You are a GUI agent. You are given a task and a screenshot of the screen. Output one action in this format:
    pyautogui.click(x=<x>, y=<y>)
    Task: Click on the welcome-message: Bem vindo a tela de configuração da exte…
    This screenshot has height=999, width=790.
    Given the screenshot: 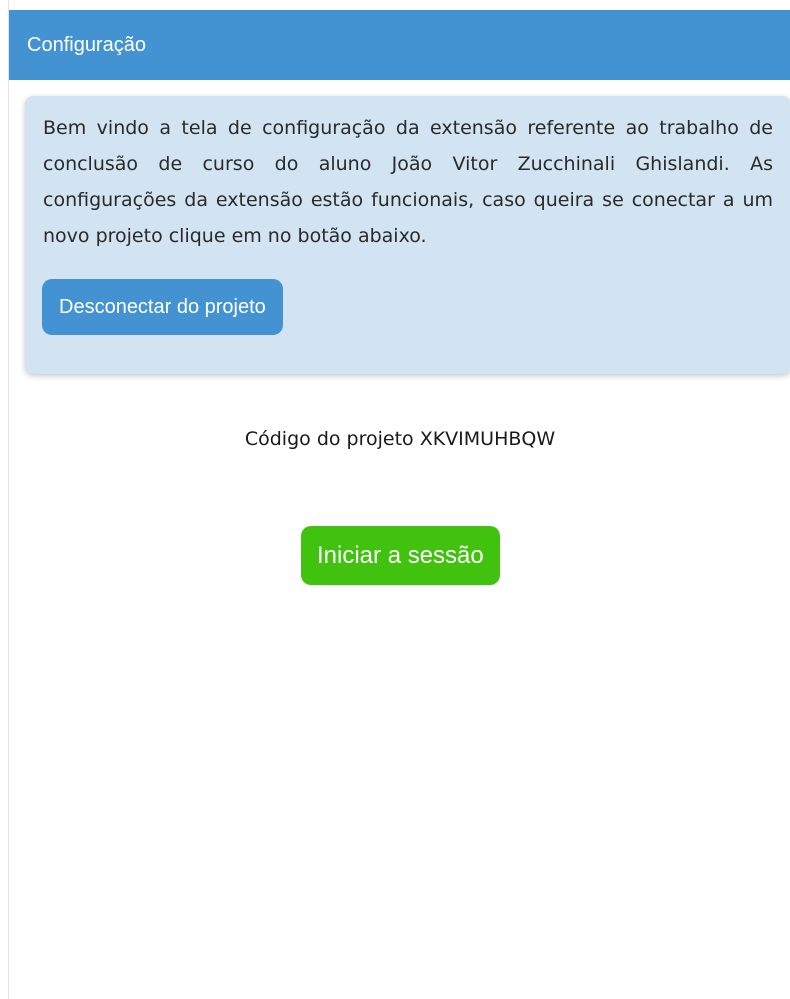 What is the action you would take?
    pyautogui.click(x=408, y=182)
    